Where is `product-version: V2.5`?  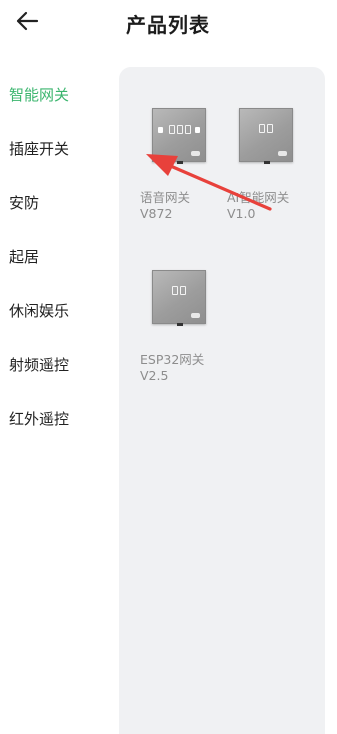 product-version: V2.5 is located at coordinates (154, 375).